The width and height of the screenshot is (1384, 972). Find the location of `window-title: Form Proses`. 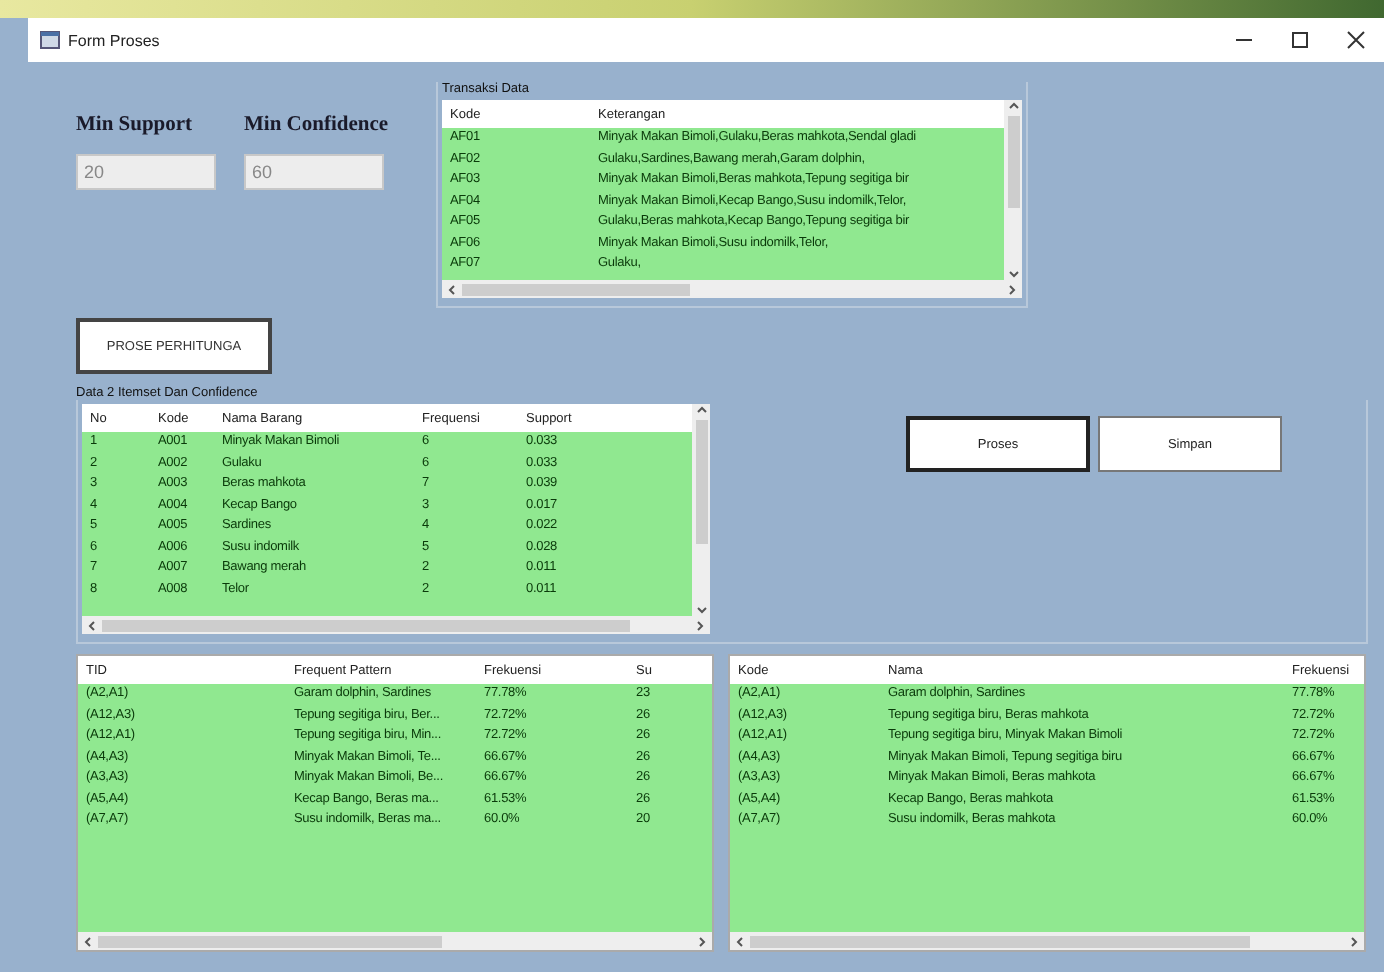

window-title: Form Proses is located at coordinates (114, 40).